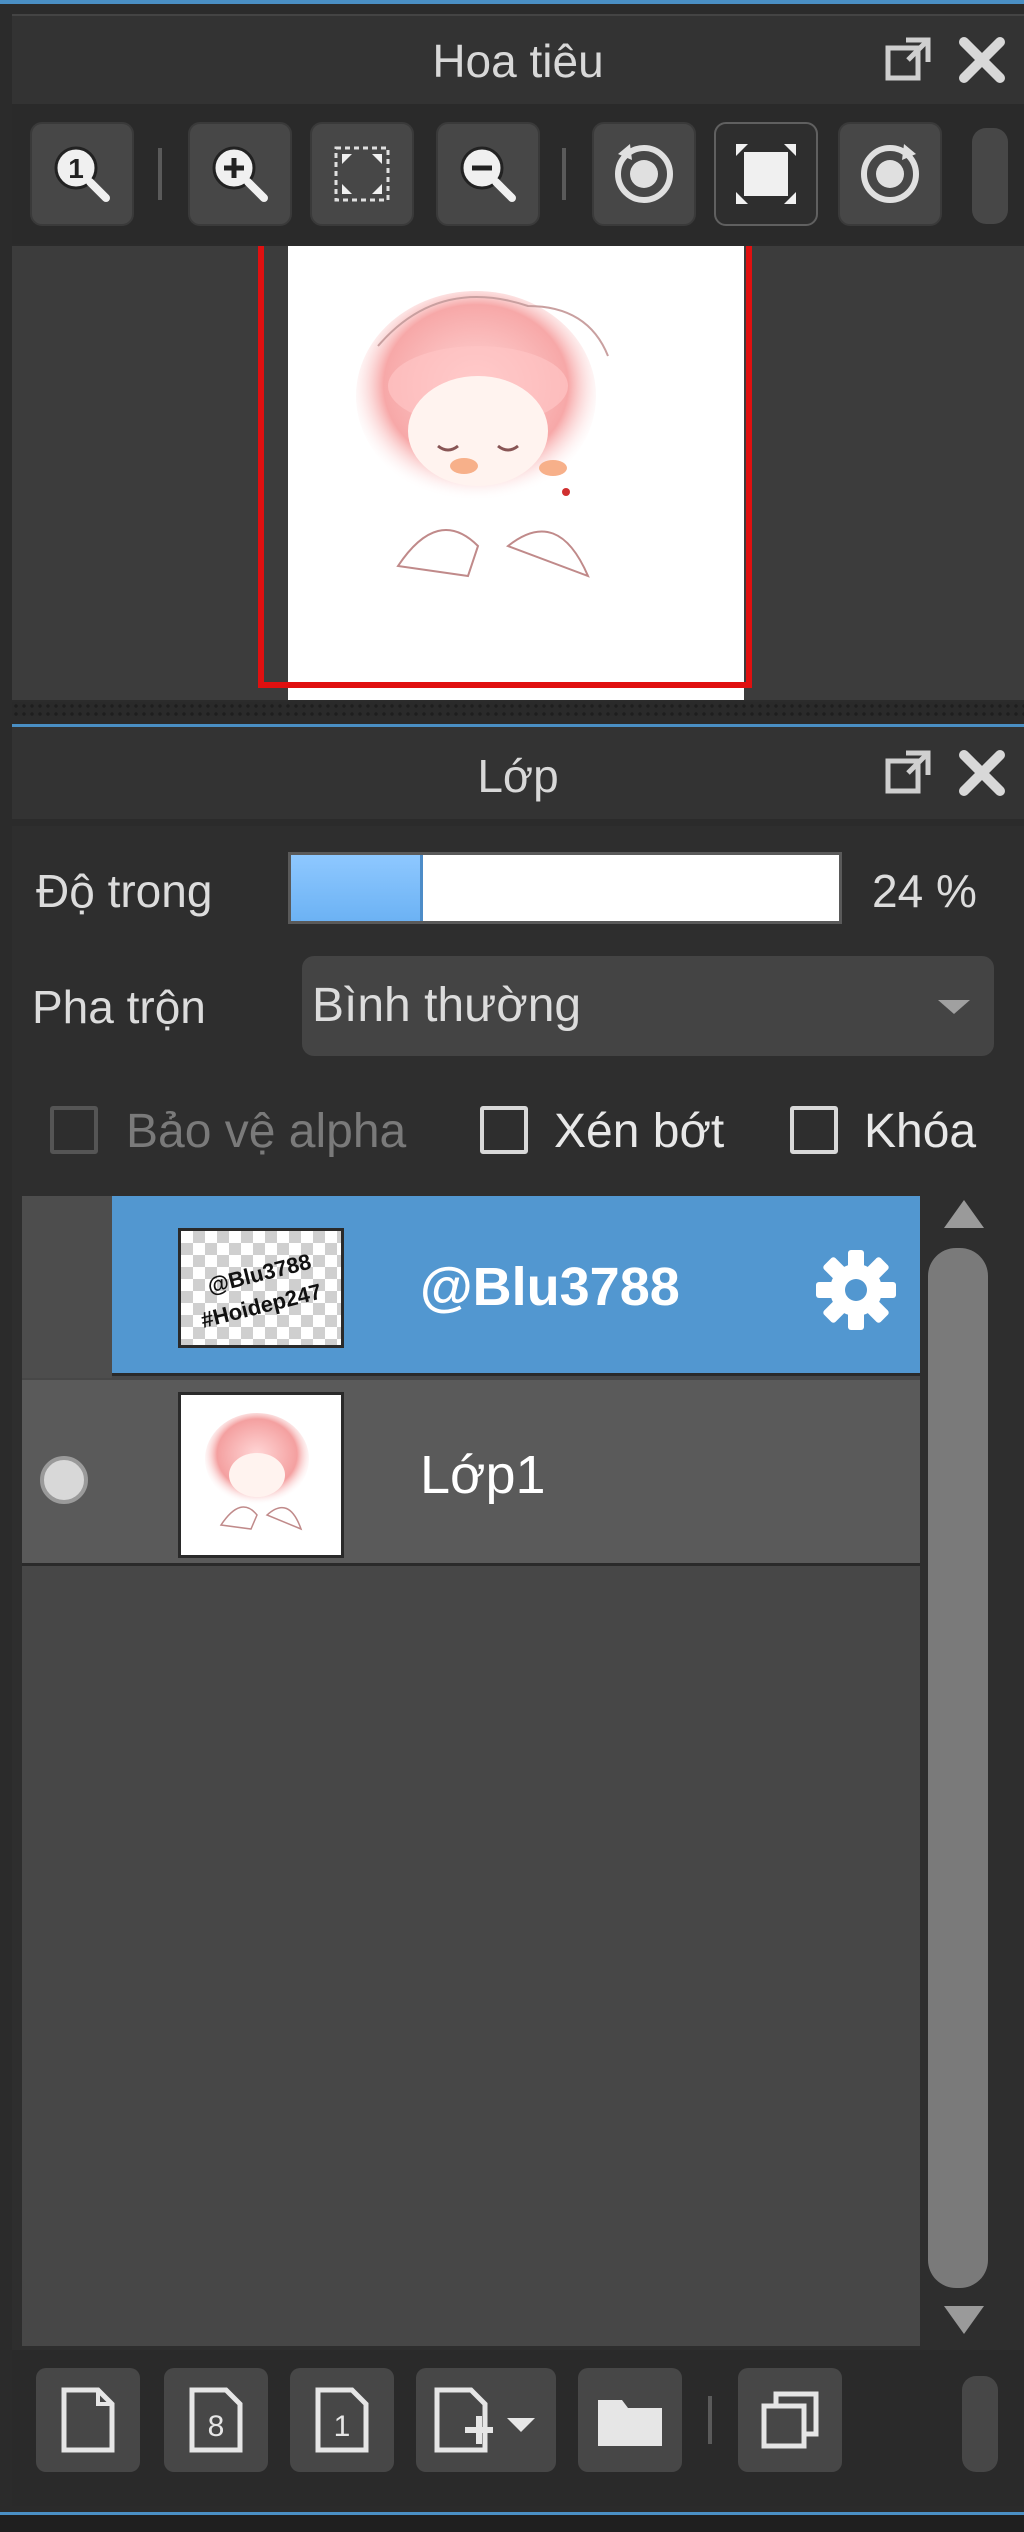  I want to click on navigator-view-frame, so click(505, 467).